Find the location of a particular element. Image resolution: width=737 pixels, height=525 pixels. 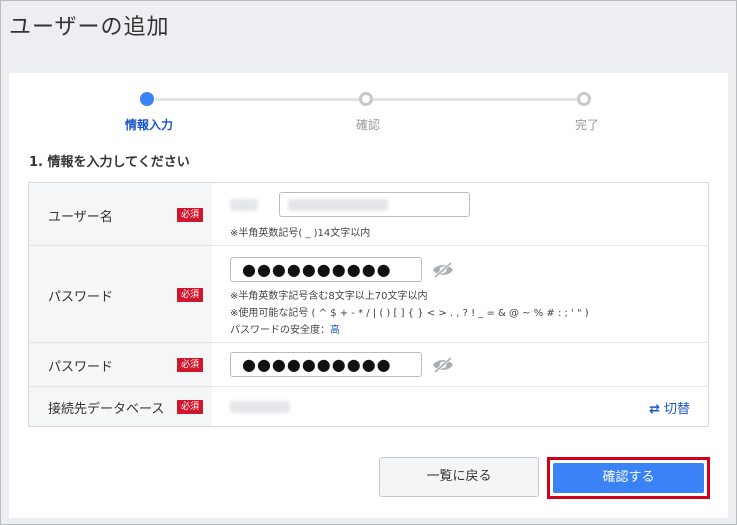

section-title: 1. 情報を入力してください is located at coordinates (109, 162).